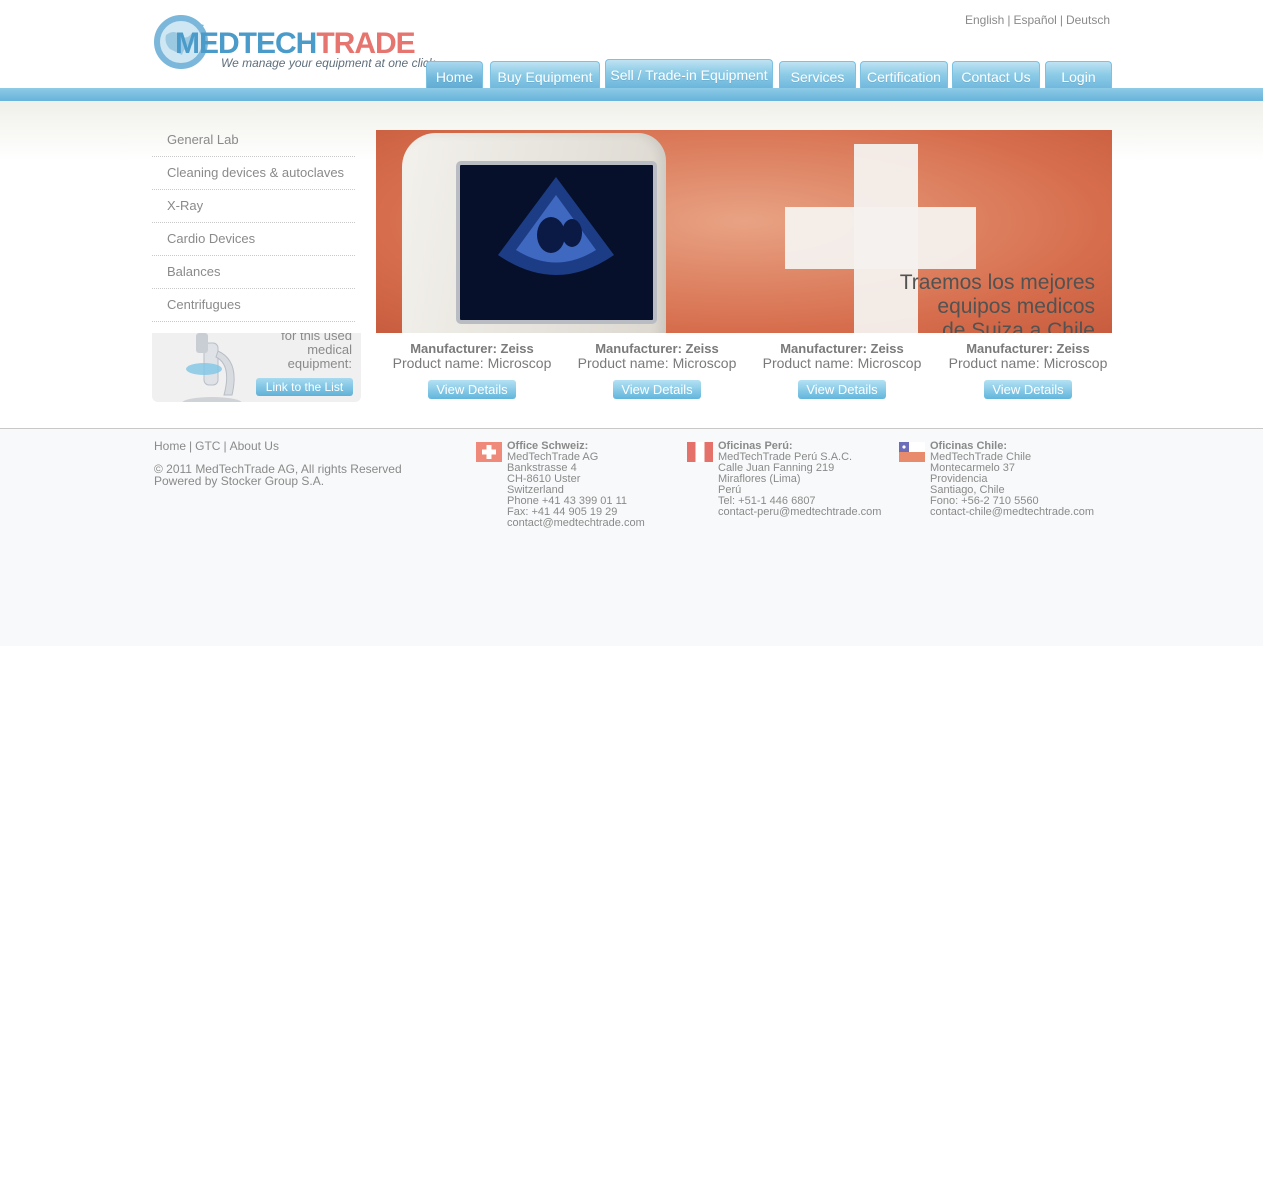 This screenshot has width=1263, height=1200. Describe the element at coordinates (996, 75) in the screenshot. I see `nav-contact-us: Contact Us` at that location.